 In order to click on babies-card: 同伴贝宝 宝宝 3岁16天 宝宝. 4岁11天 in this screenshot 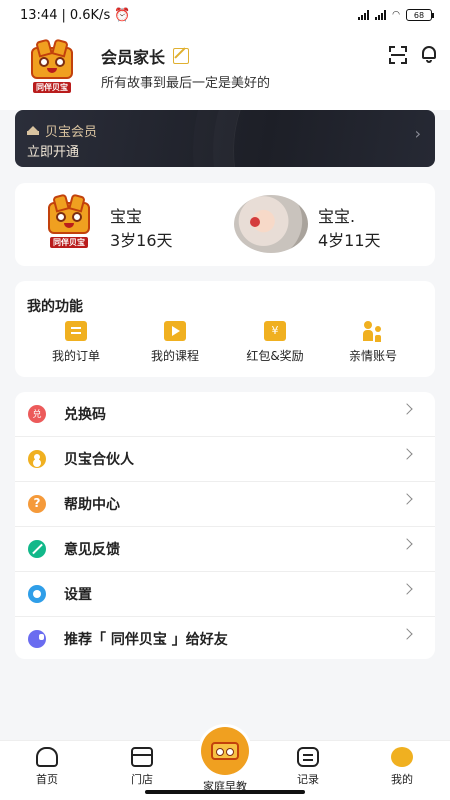, I will do `click(225, 224)`.